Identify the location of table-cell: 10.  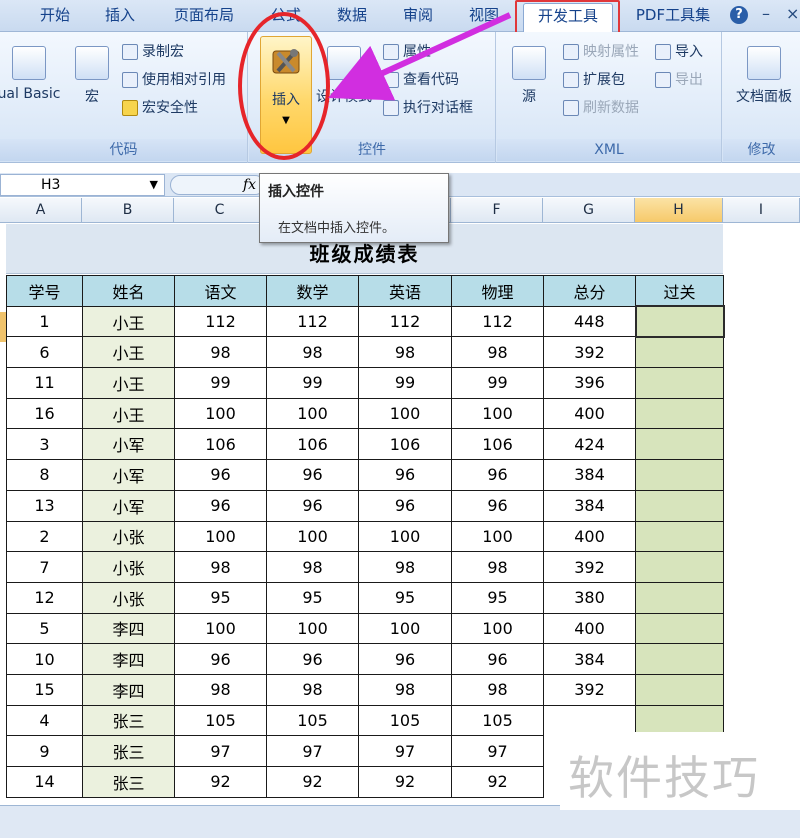
(44, 659).